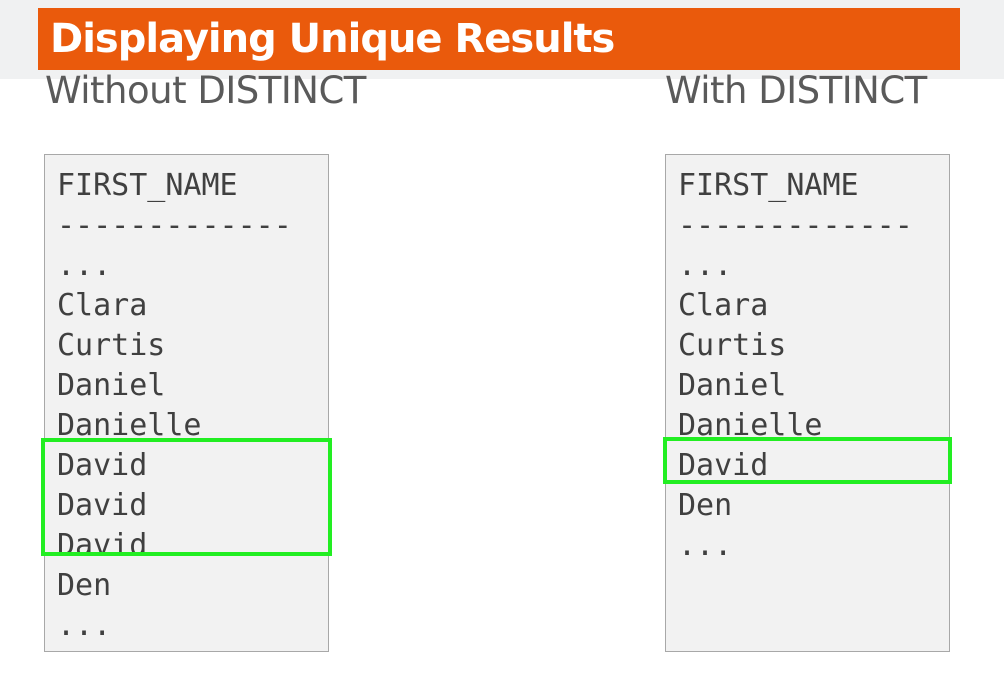 The height and width of the screenshot is (684, 1004). Describe the element at coordinates (205, 90) in the screenshot. I see `heading-without-distinct: Without DISTINCT` at that location.